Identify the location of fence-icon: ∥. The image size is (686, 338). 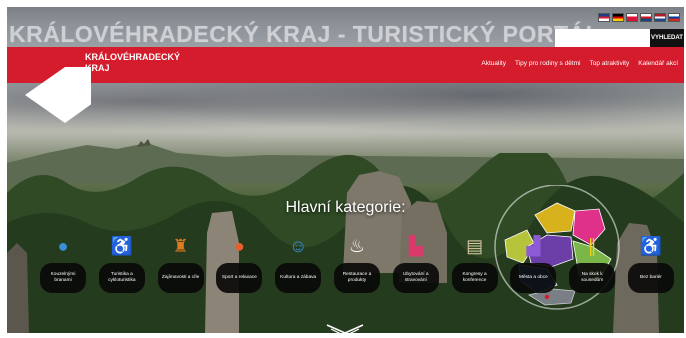
(592, 246).